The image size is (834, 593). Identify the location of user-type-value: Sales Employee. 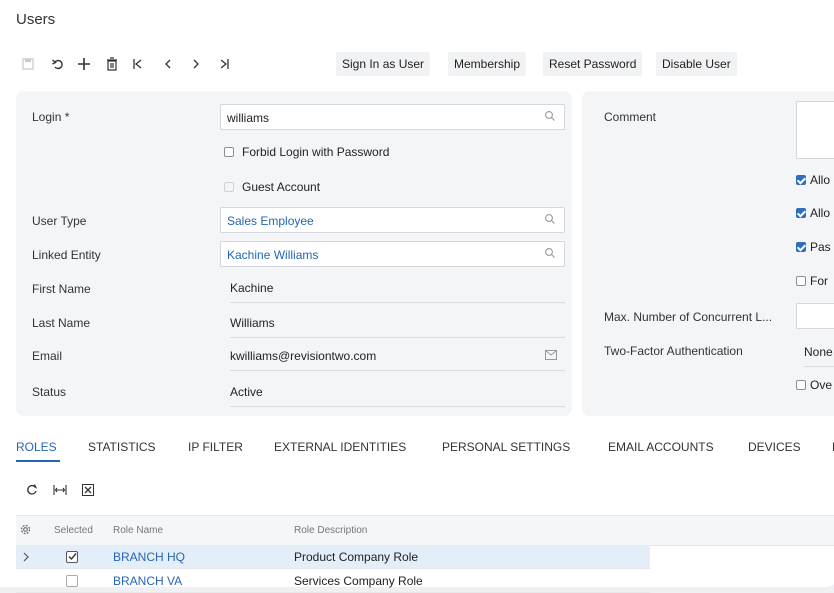
(270, 221).